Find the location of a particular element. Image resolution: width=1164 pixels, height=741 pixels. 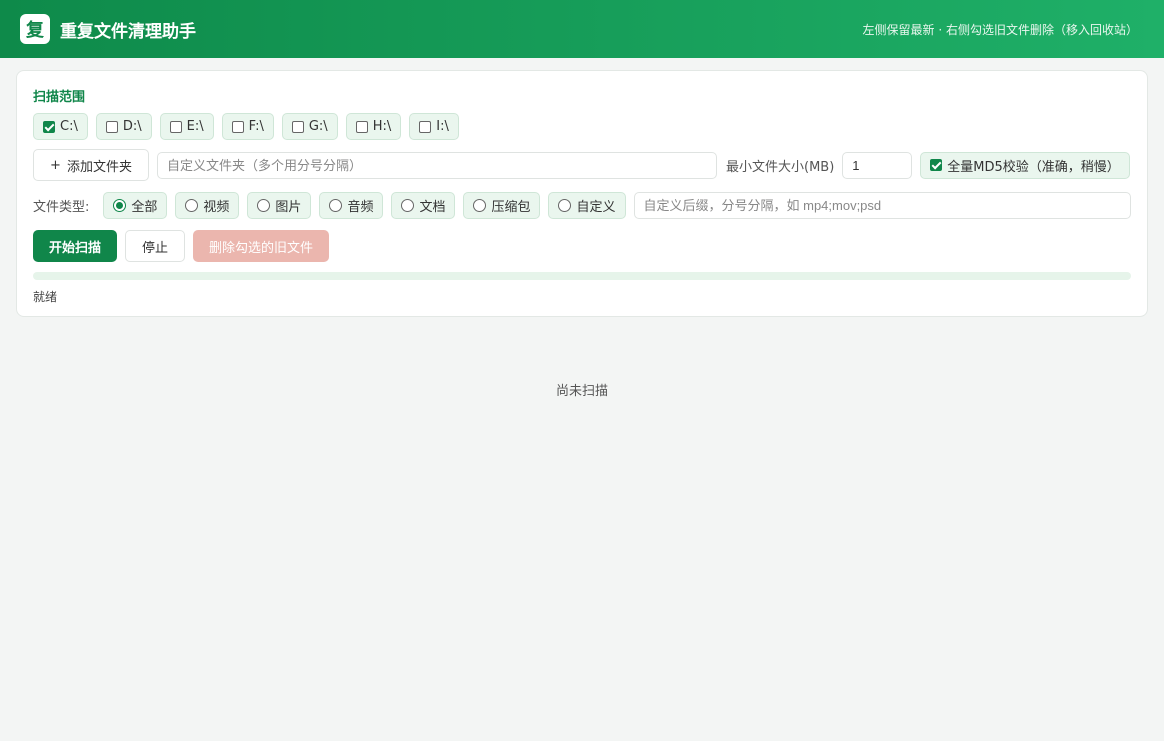

file-type-option: 压缩包 is located at coordinates (502, 205).